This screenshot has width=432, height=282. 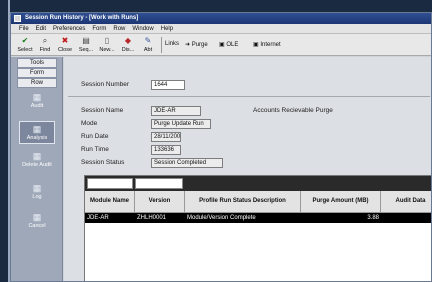 What do you see at coordinates (110, 183) in the screenshot?
I see `qbe-cell-module` at bounding box center [110, 183].